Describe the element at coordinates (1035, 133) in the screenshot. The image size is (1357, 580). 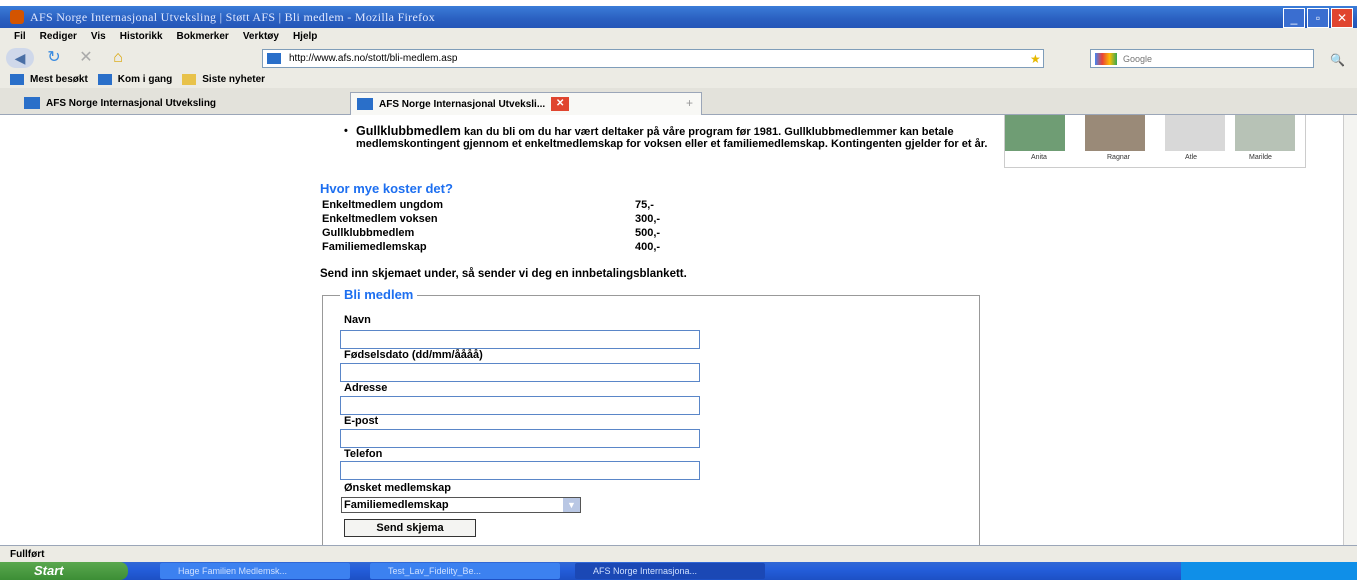
I see `photo-anita` at that location.